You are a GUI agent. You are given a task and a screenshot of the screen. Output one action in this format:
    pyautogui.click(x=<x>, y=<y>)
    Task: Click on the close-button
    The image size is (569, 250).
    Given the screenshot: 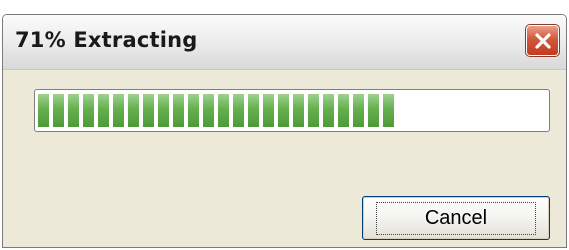 What is the action you would take?
    pyautogui.click(x=542, y=40)
    